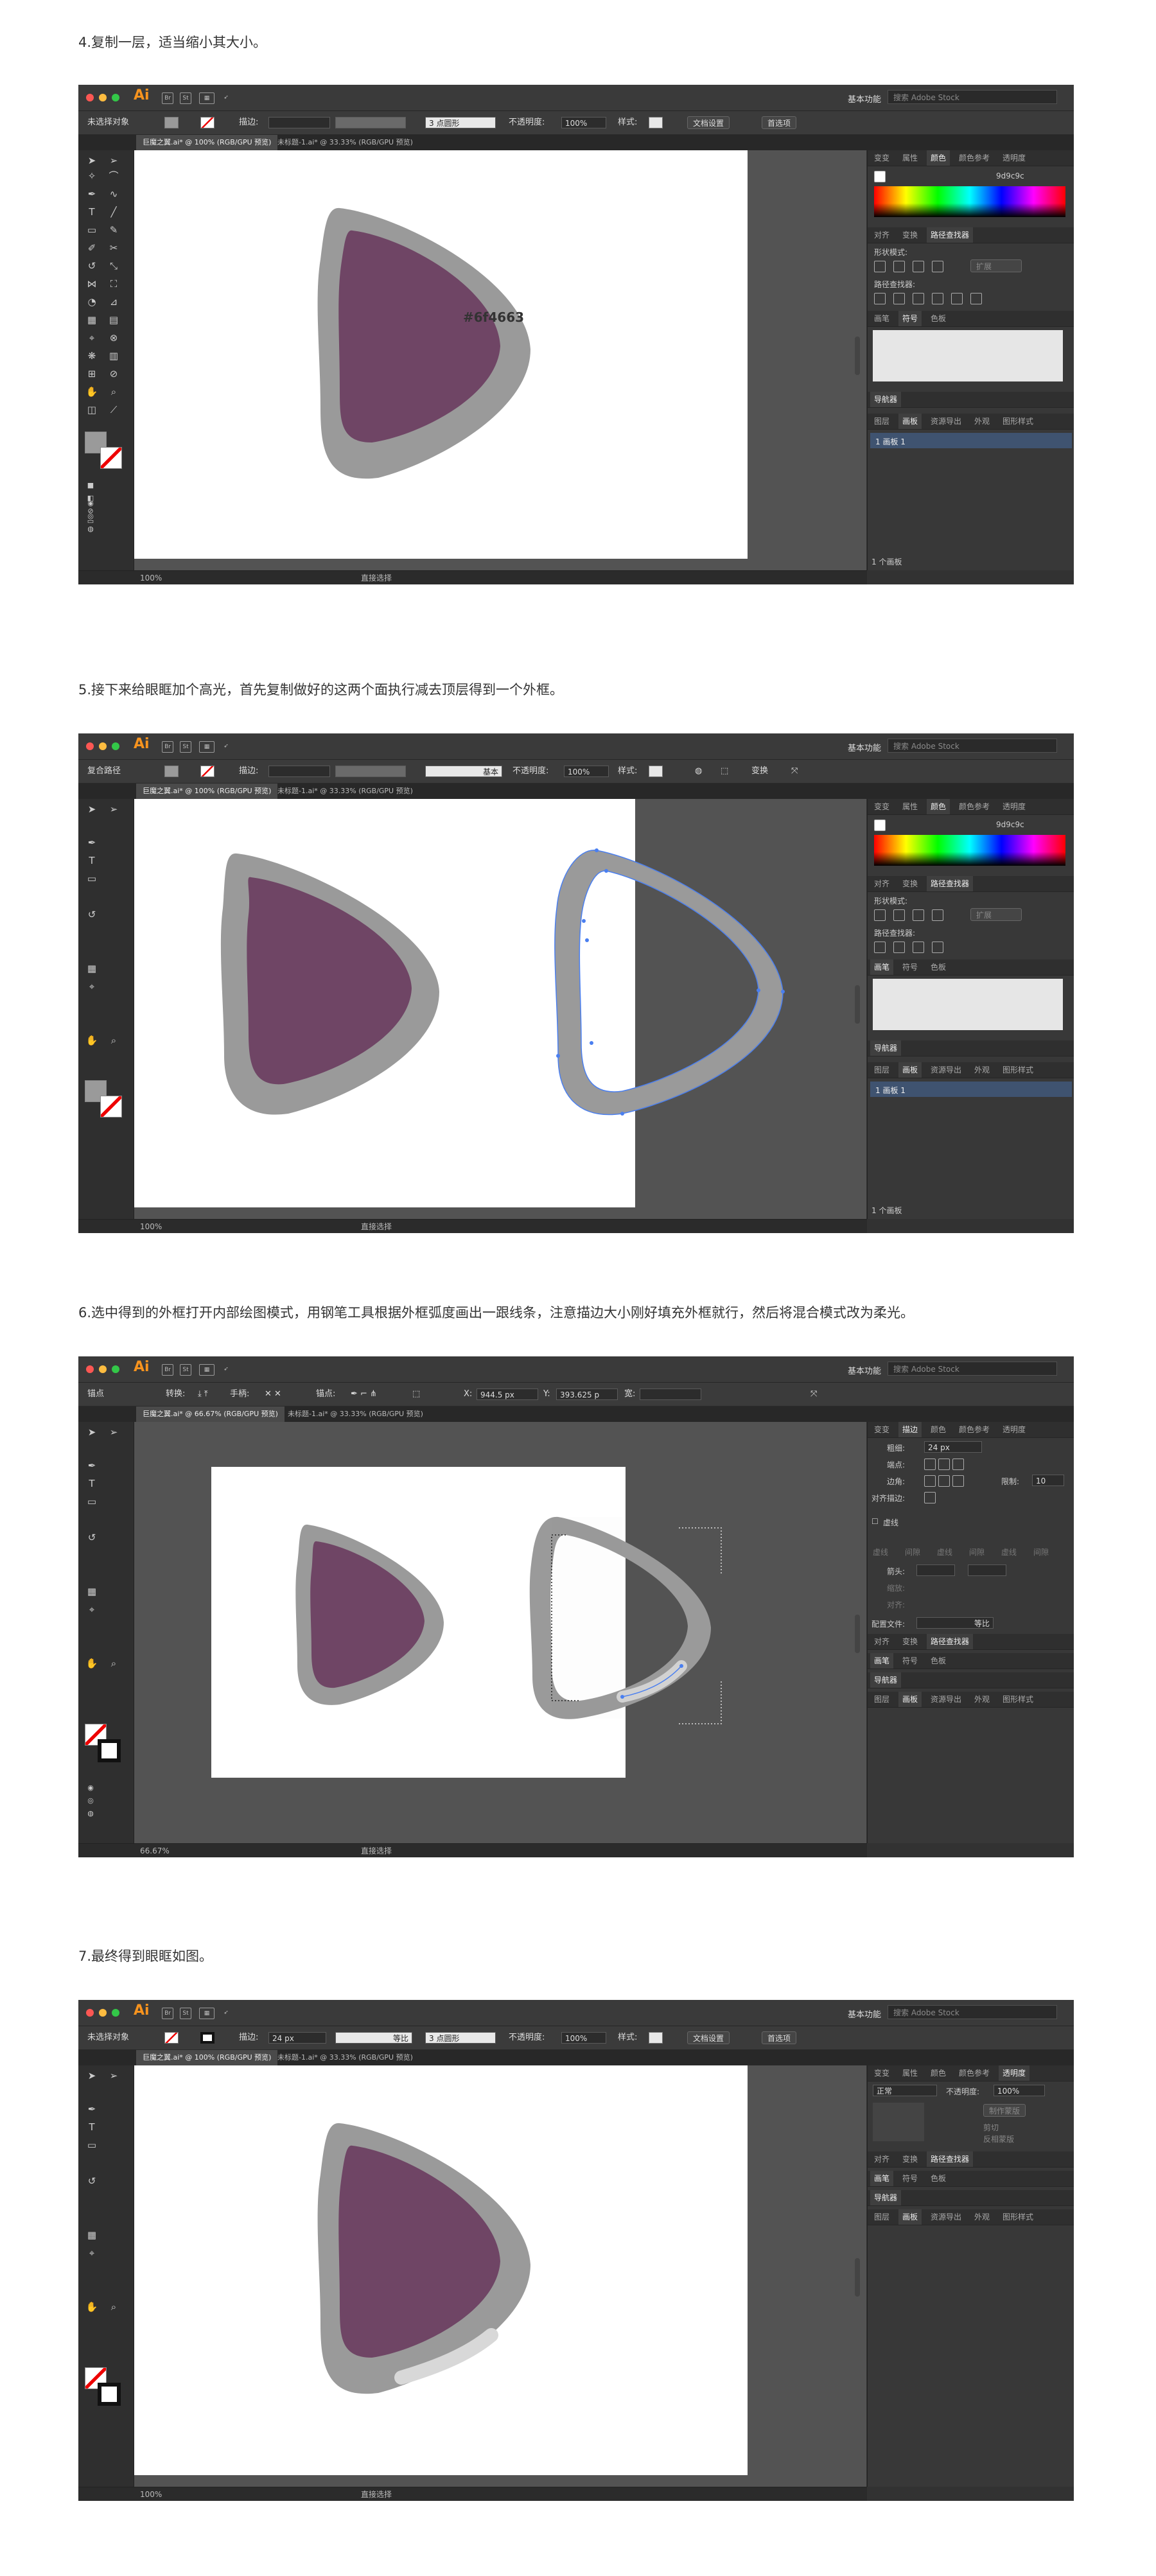  Describe the element at coordinates (899, 2122) in the screenshot. I see `mask-thumbnail` at that location.